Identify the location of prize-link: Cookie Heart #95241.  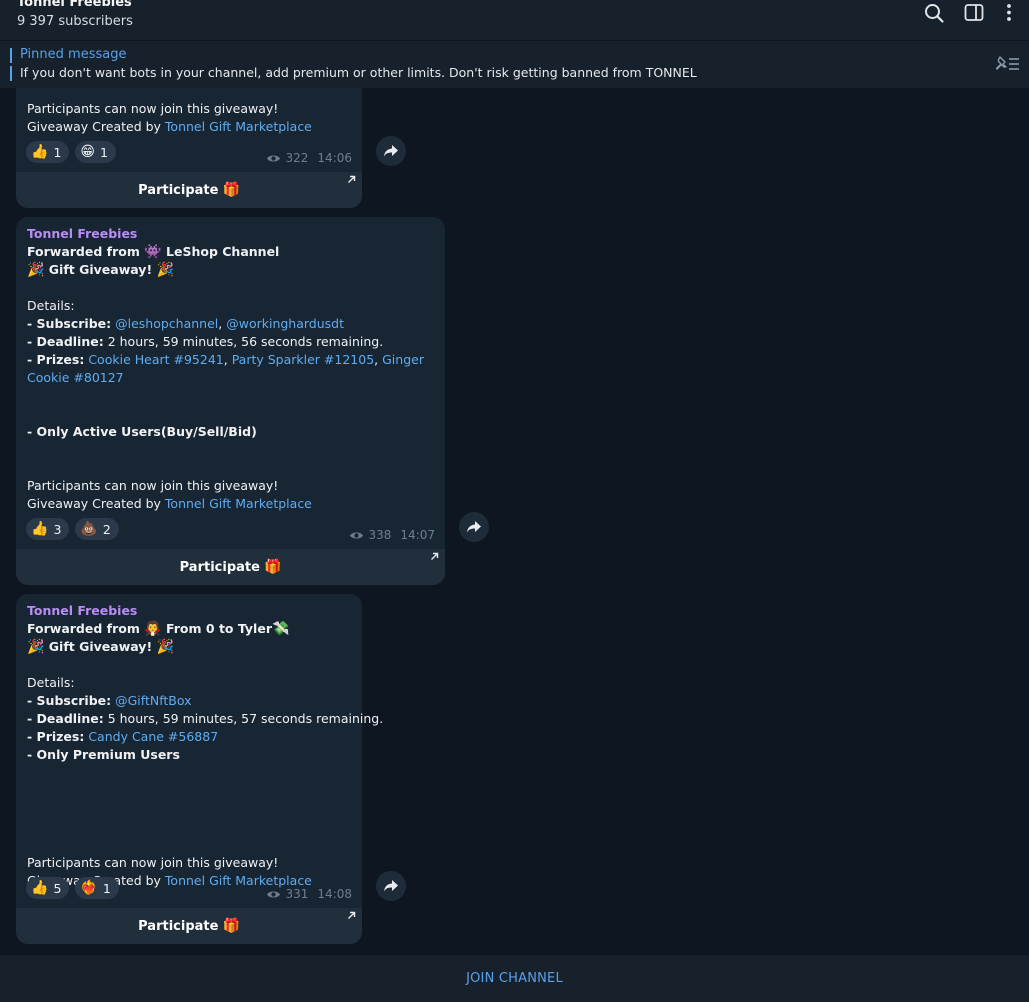
(155, 359).